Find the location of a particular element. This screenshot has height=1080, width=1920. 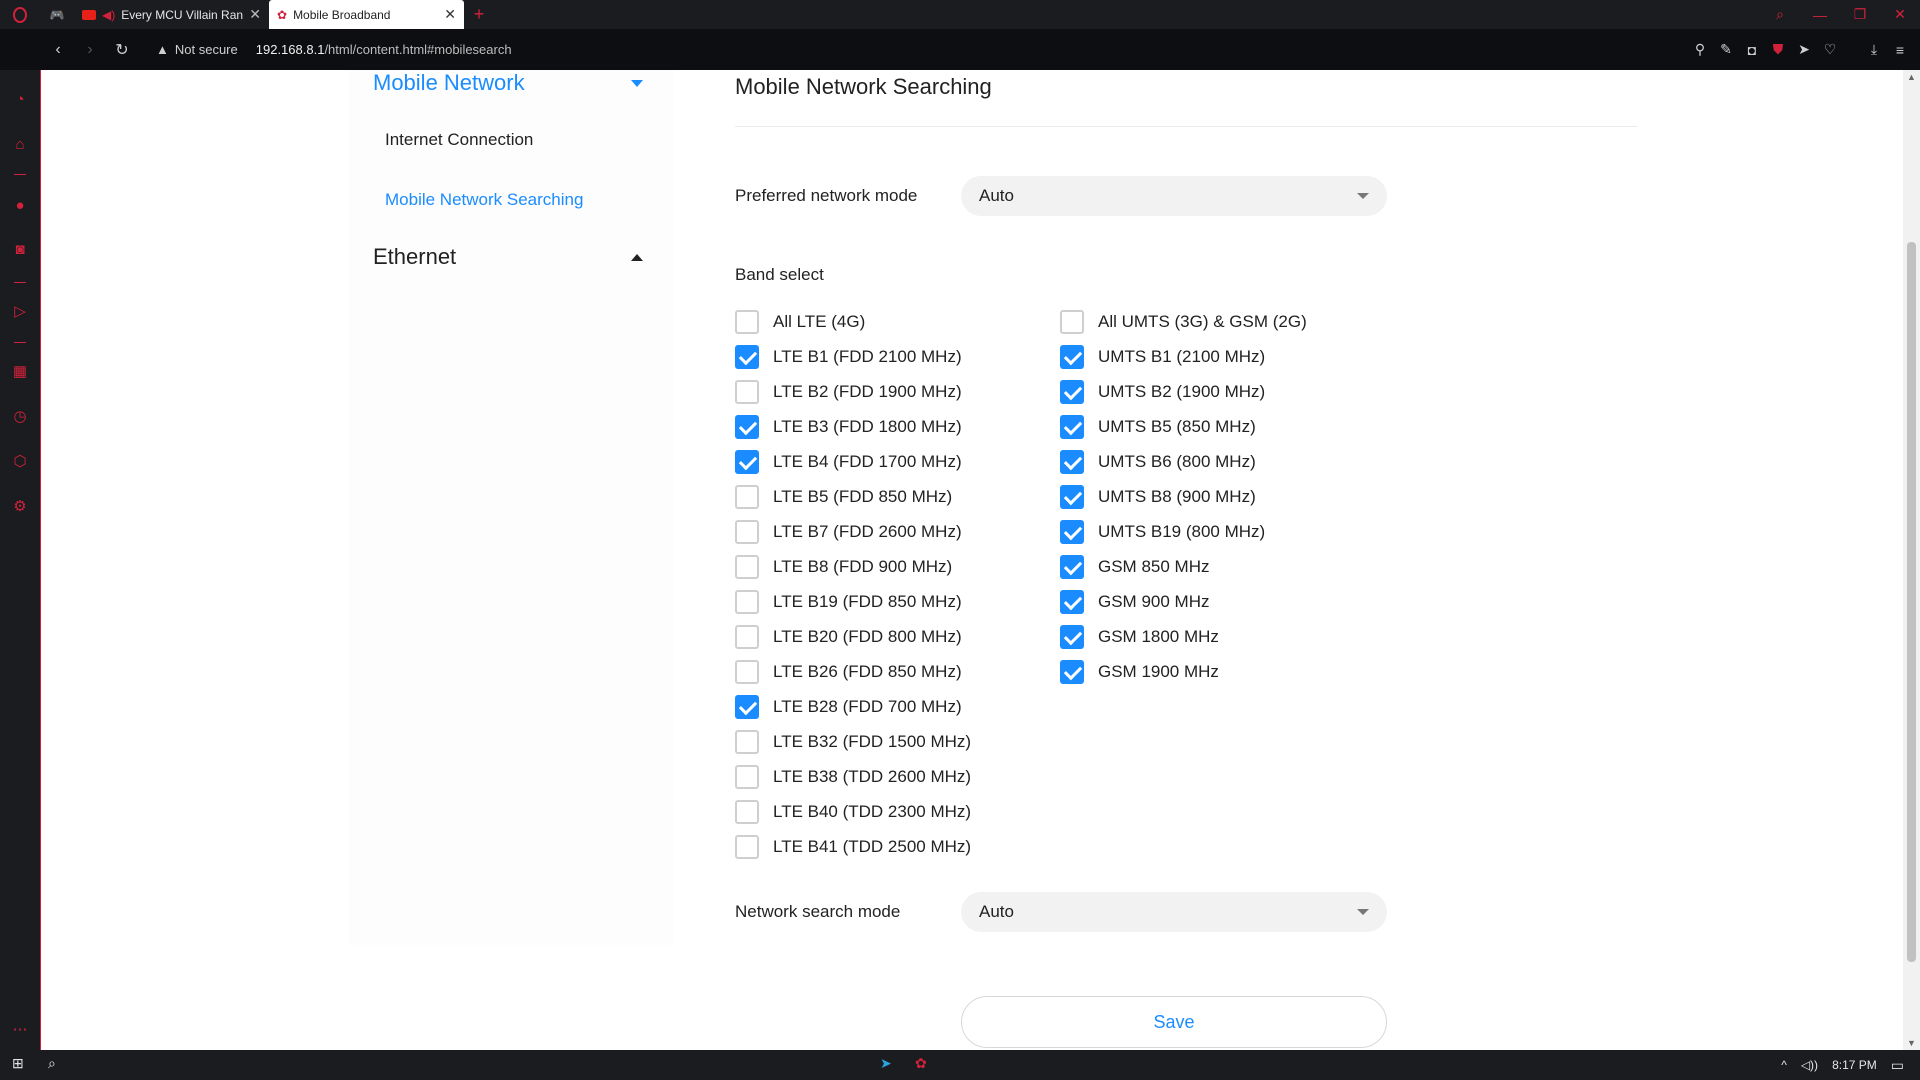

band-option: LTE B1 (FDD 2100 MHz) is located at coordinates (853, 356).